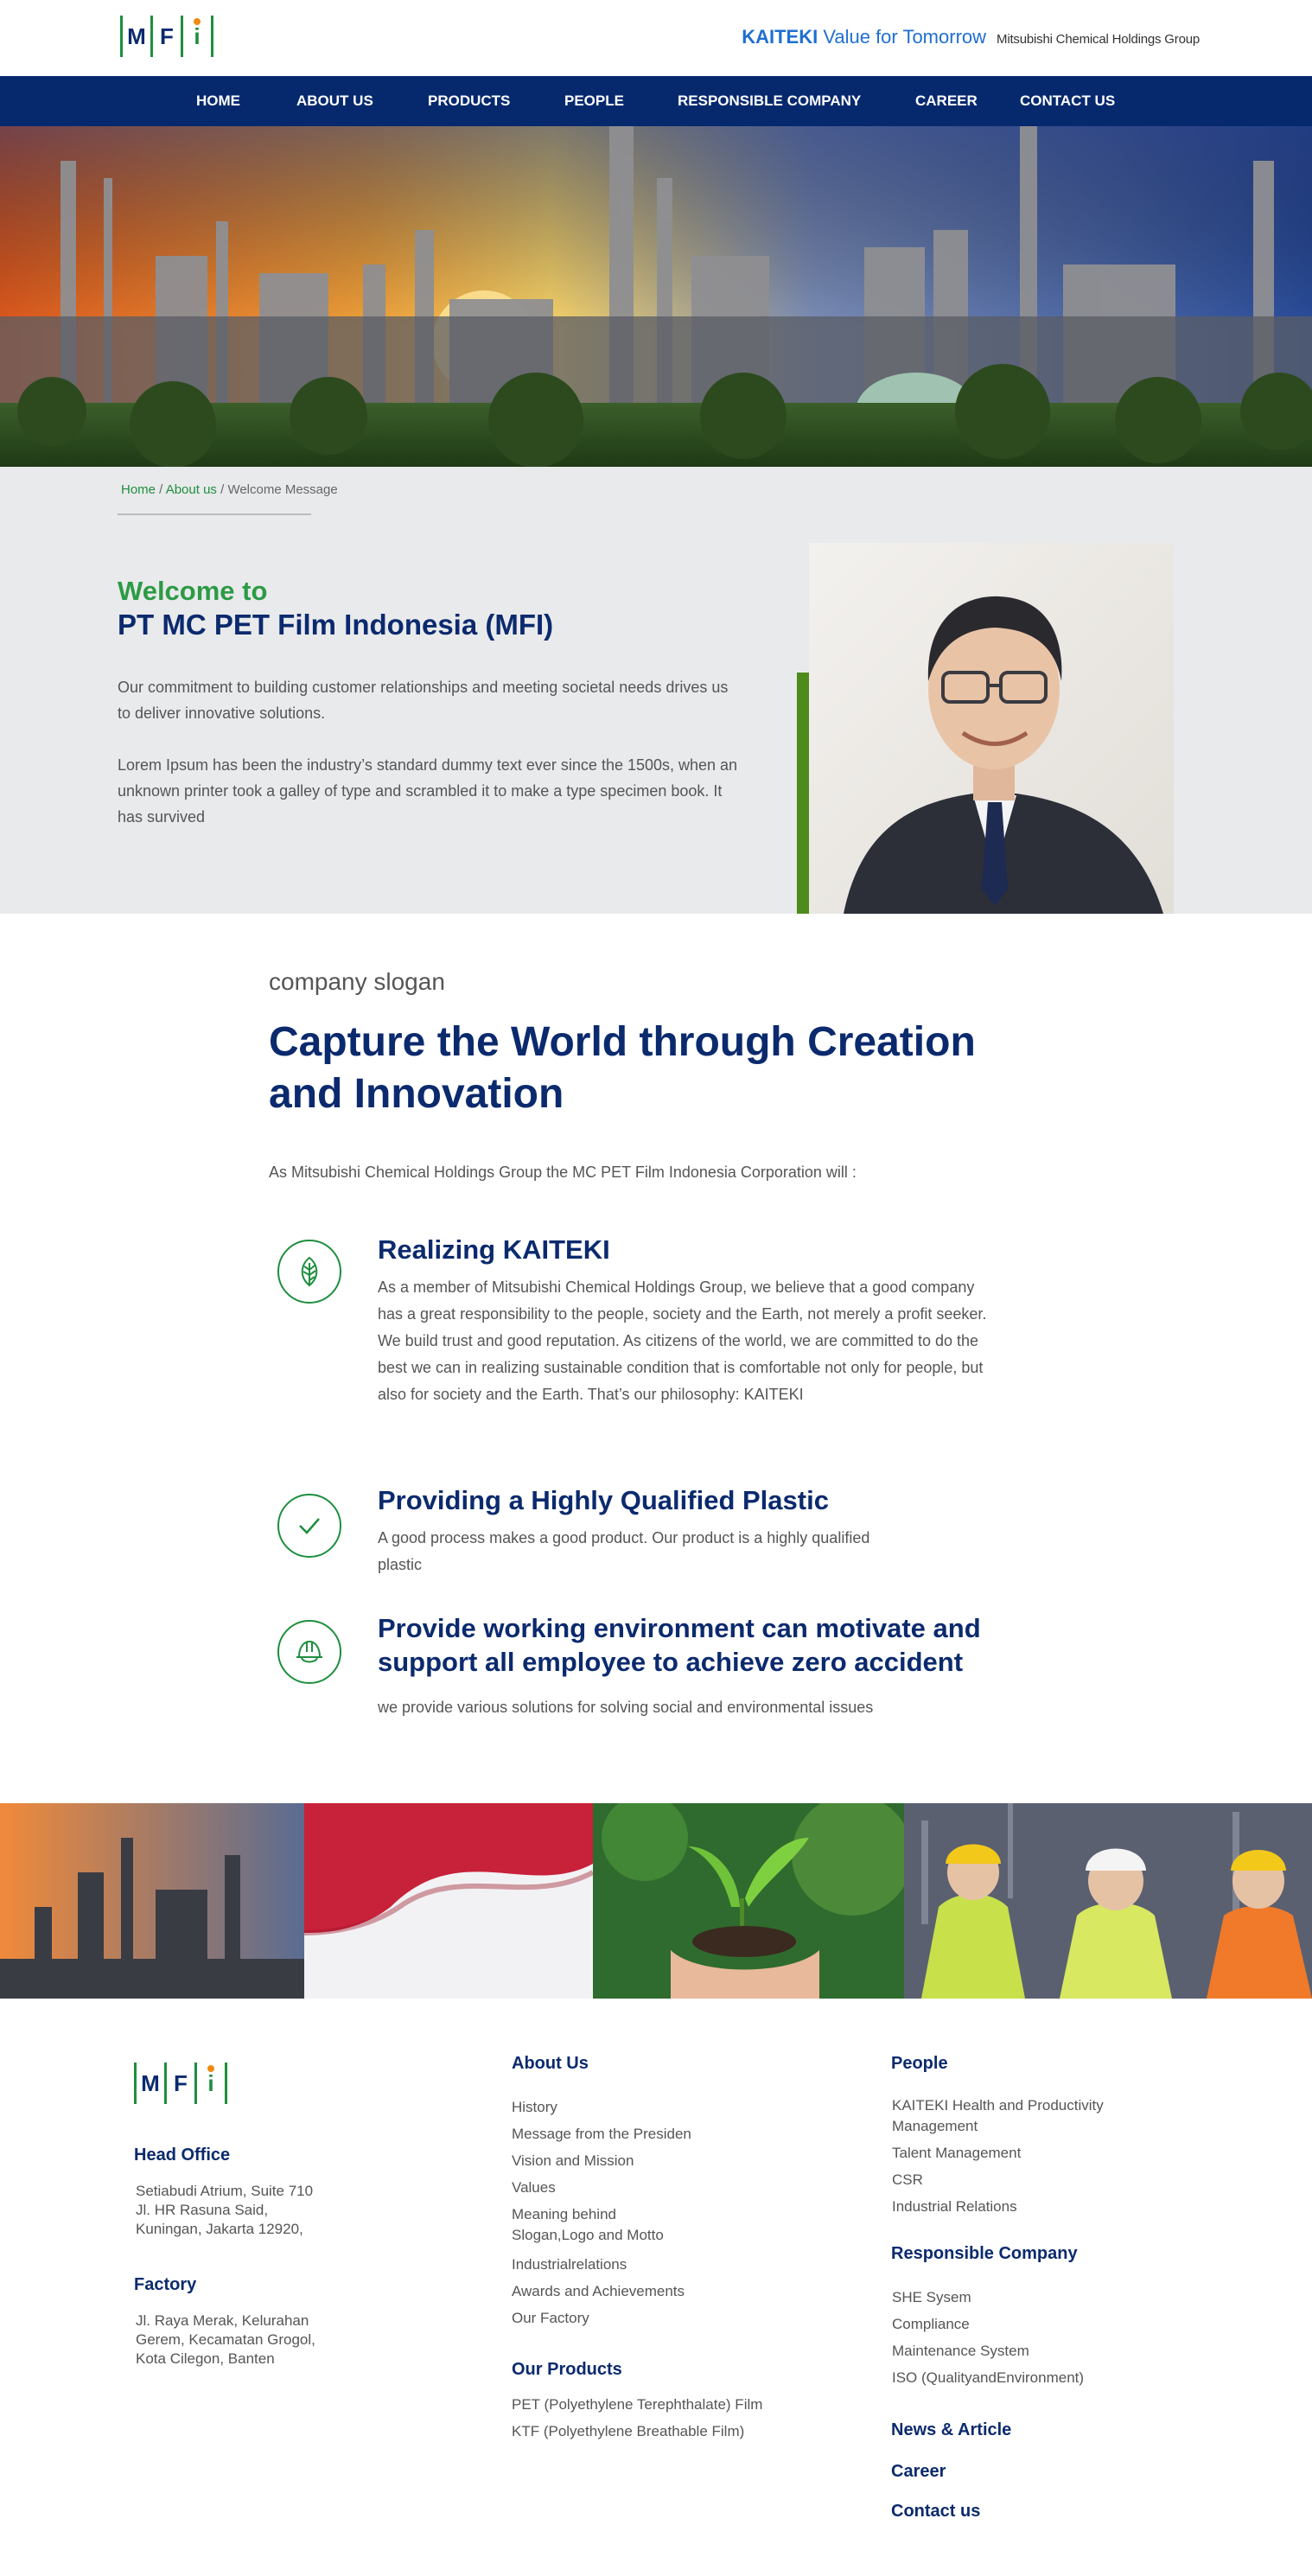 The width and height of the screenshot is (1312, 2576). Describe the element at coordinates (951, 2430) in the screenshot. I see `footer-news-article-link: News & Article` at that location.